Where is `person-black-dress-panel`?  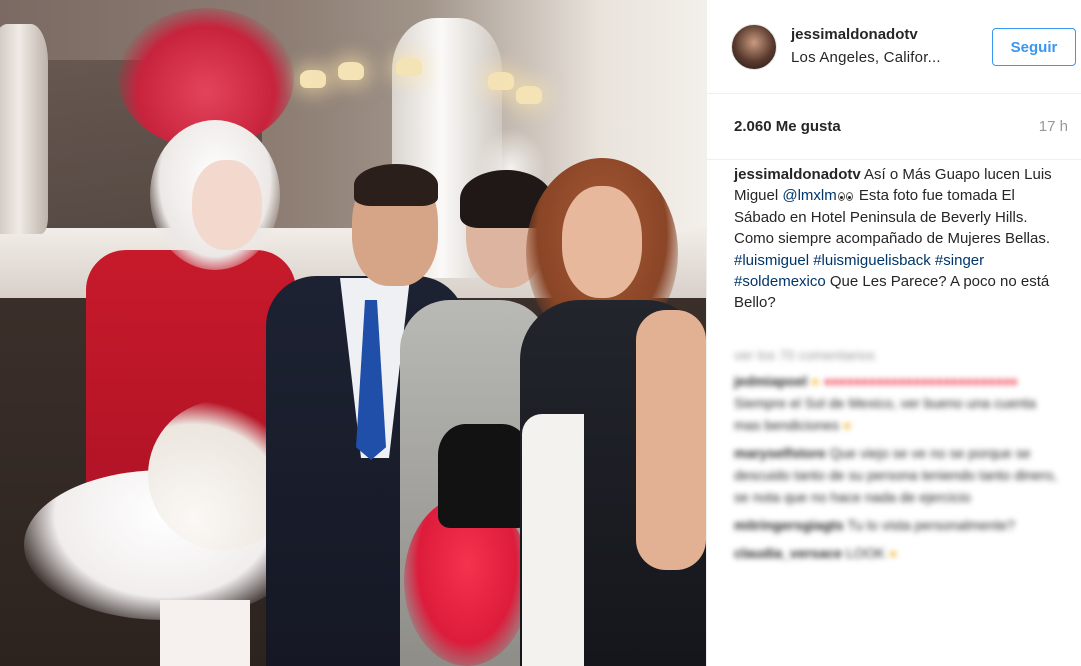
person-black-dress-panel is located at coordinates (553, 540).